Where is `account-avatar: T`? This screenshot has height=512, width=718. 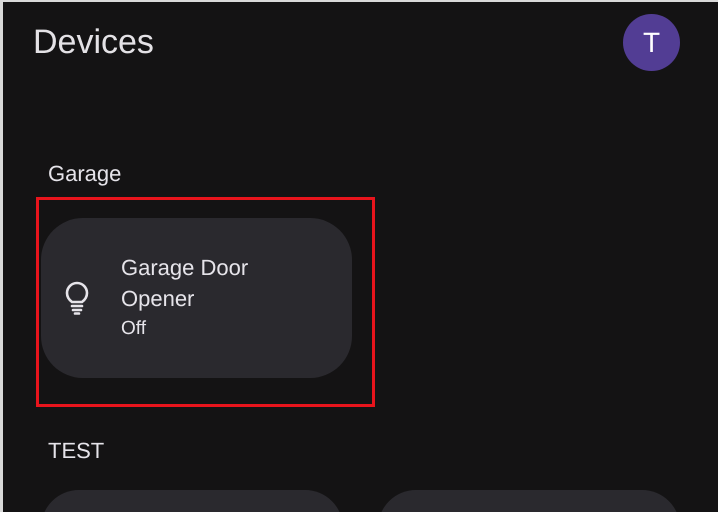 account-avatar: T is located at coordinates (651, 42).